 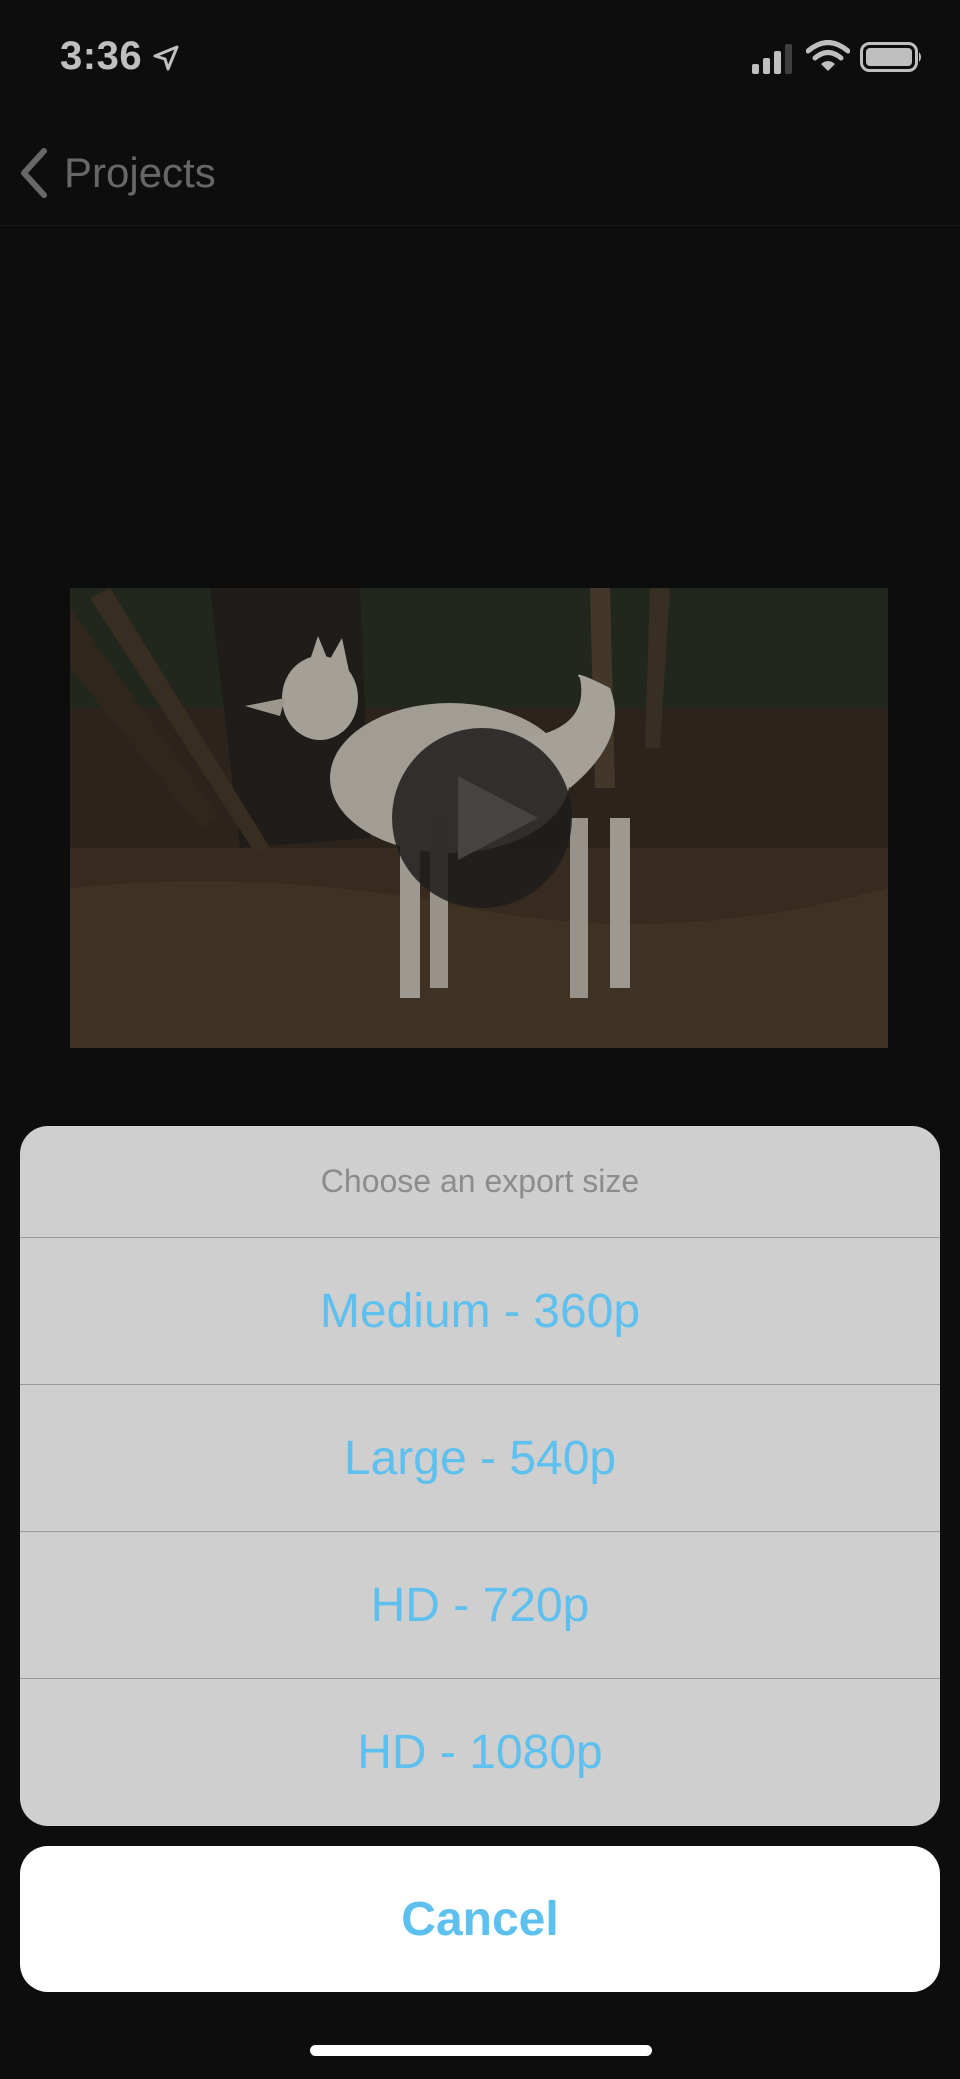 I want to click on export-option-medium-360p: Medium - 360p, so click(x=480, y=1311).